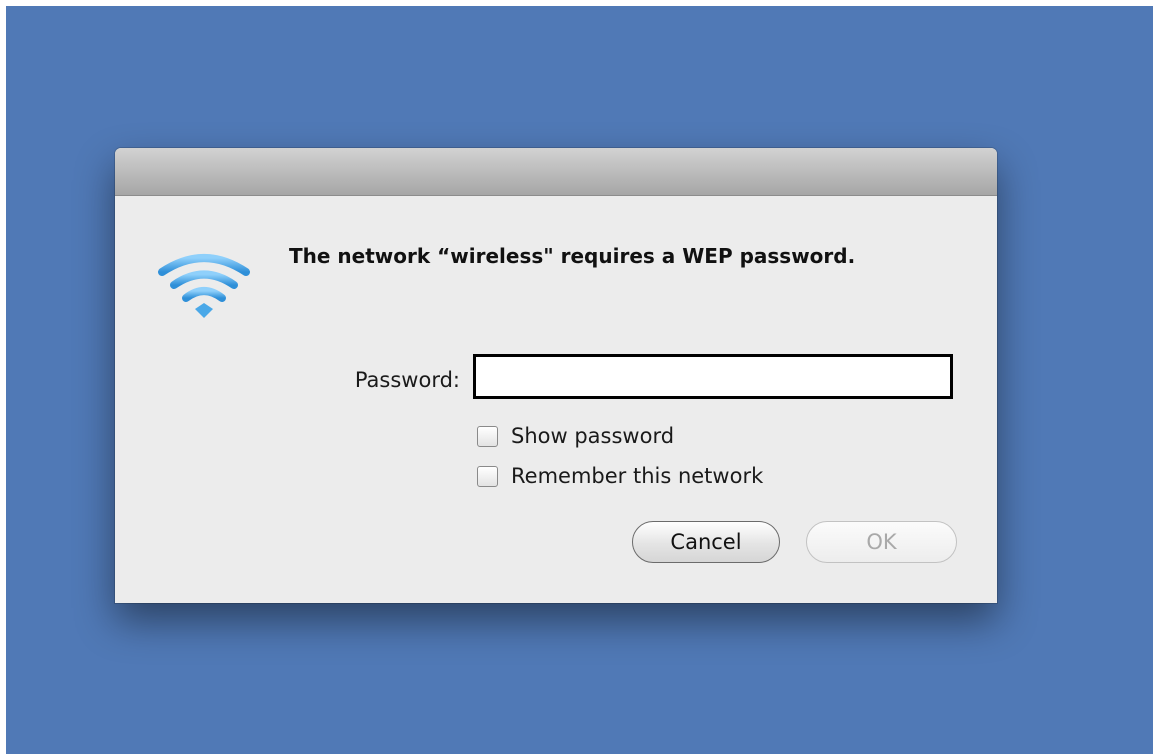 The width and height of the screenshot is (1153, 754). Describe the element at coordinates (487, 476) in the screenshot. I see `remember-network-checkbox` at that location.